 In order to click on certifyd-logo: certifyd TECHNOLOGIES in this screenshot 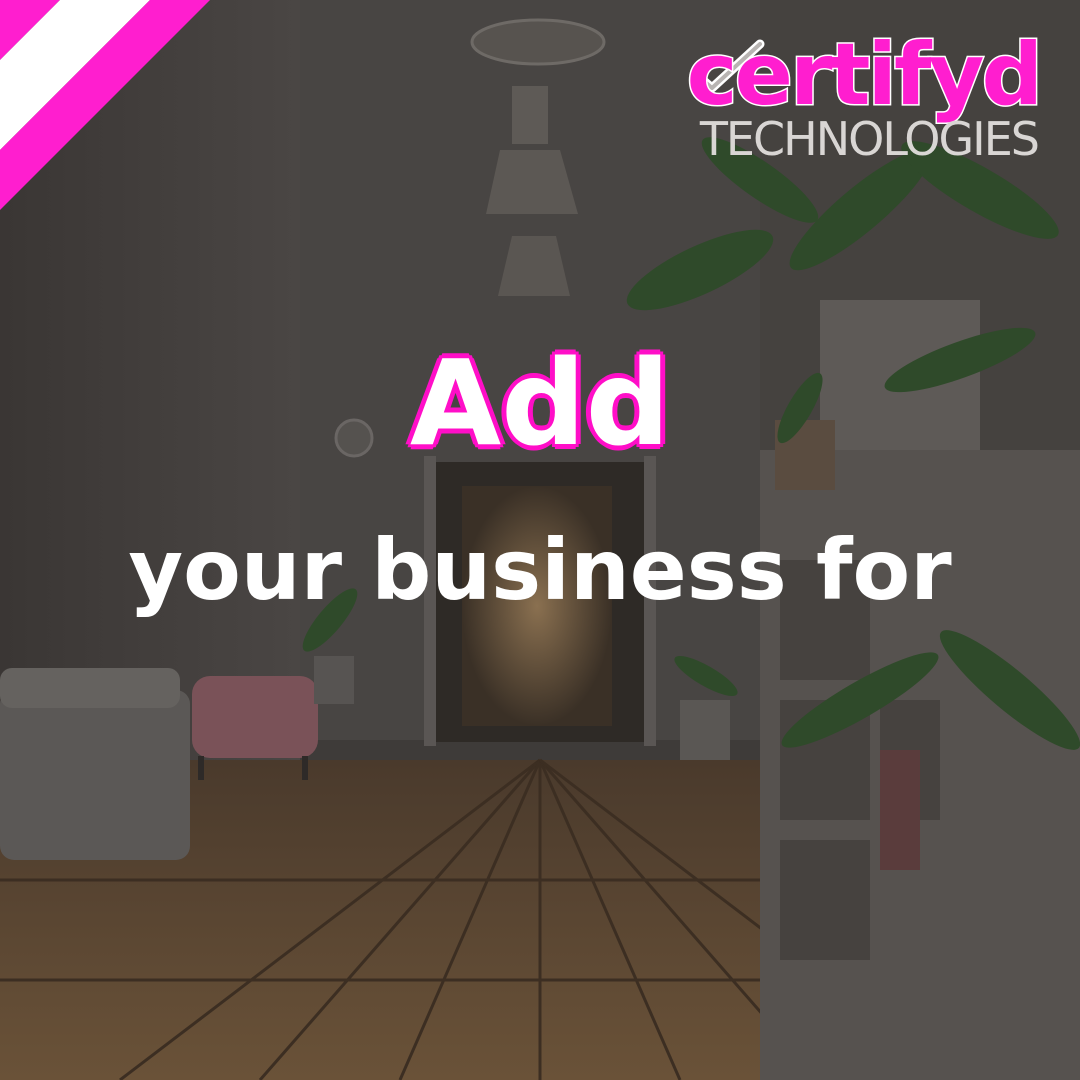, I will do `click(864, 95)`.